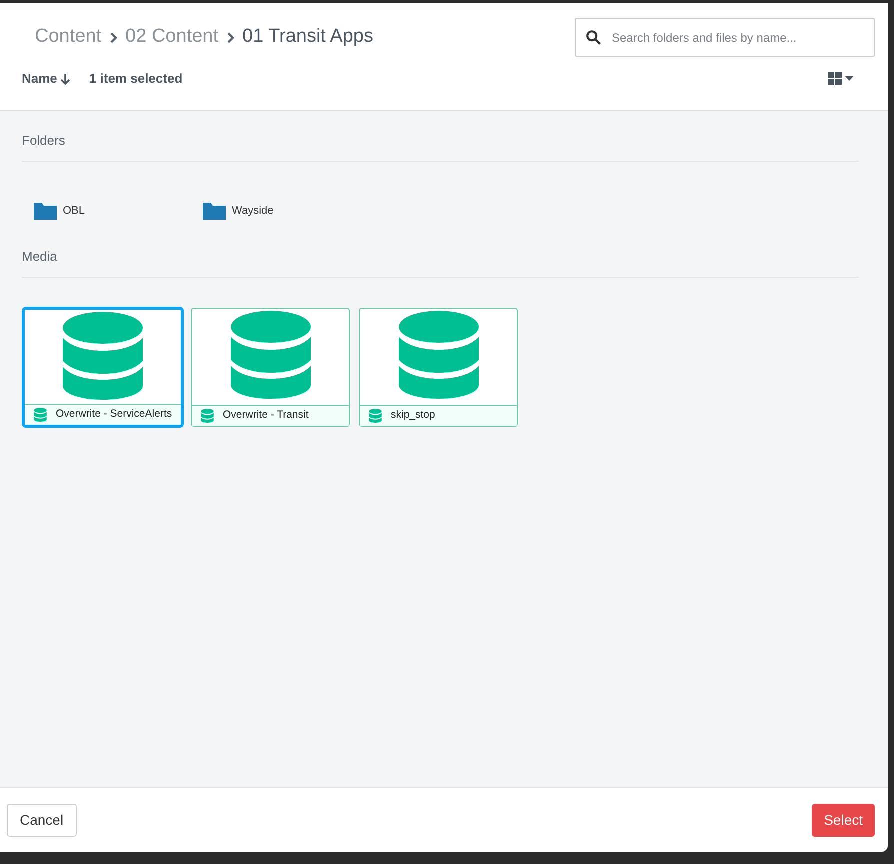 The image size is (894, 864). Describe the element at coordinates (74, 211) in the screenshot. I see `folder-name: OBL` at that location.